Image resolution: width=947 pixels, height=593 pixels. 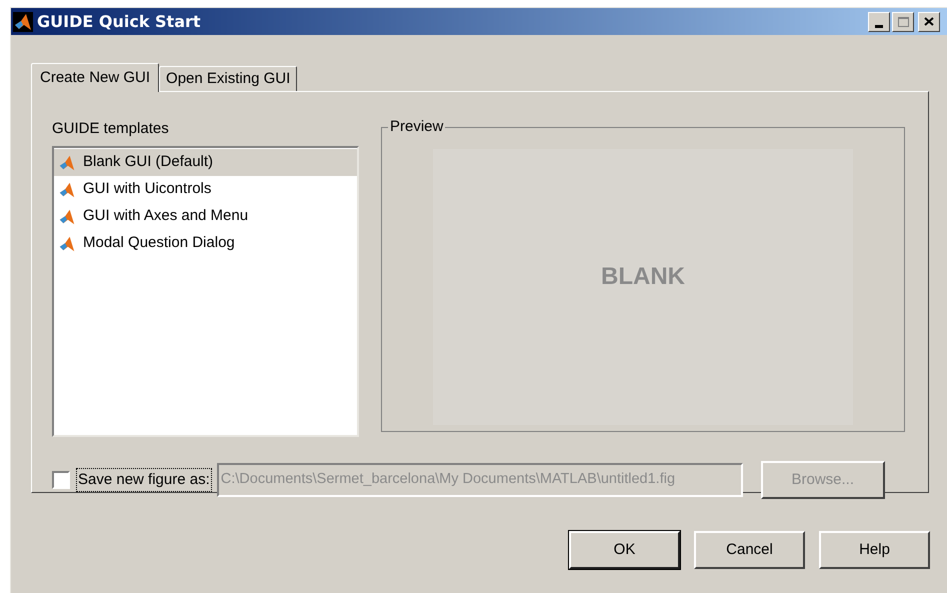 What do you see at coordinates (205, 162) in the screenshot?
I see `template-item: Blank GUI (Default)` at bounding box center [205, 162].